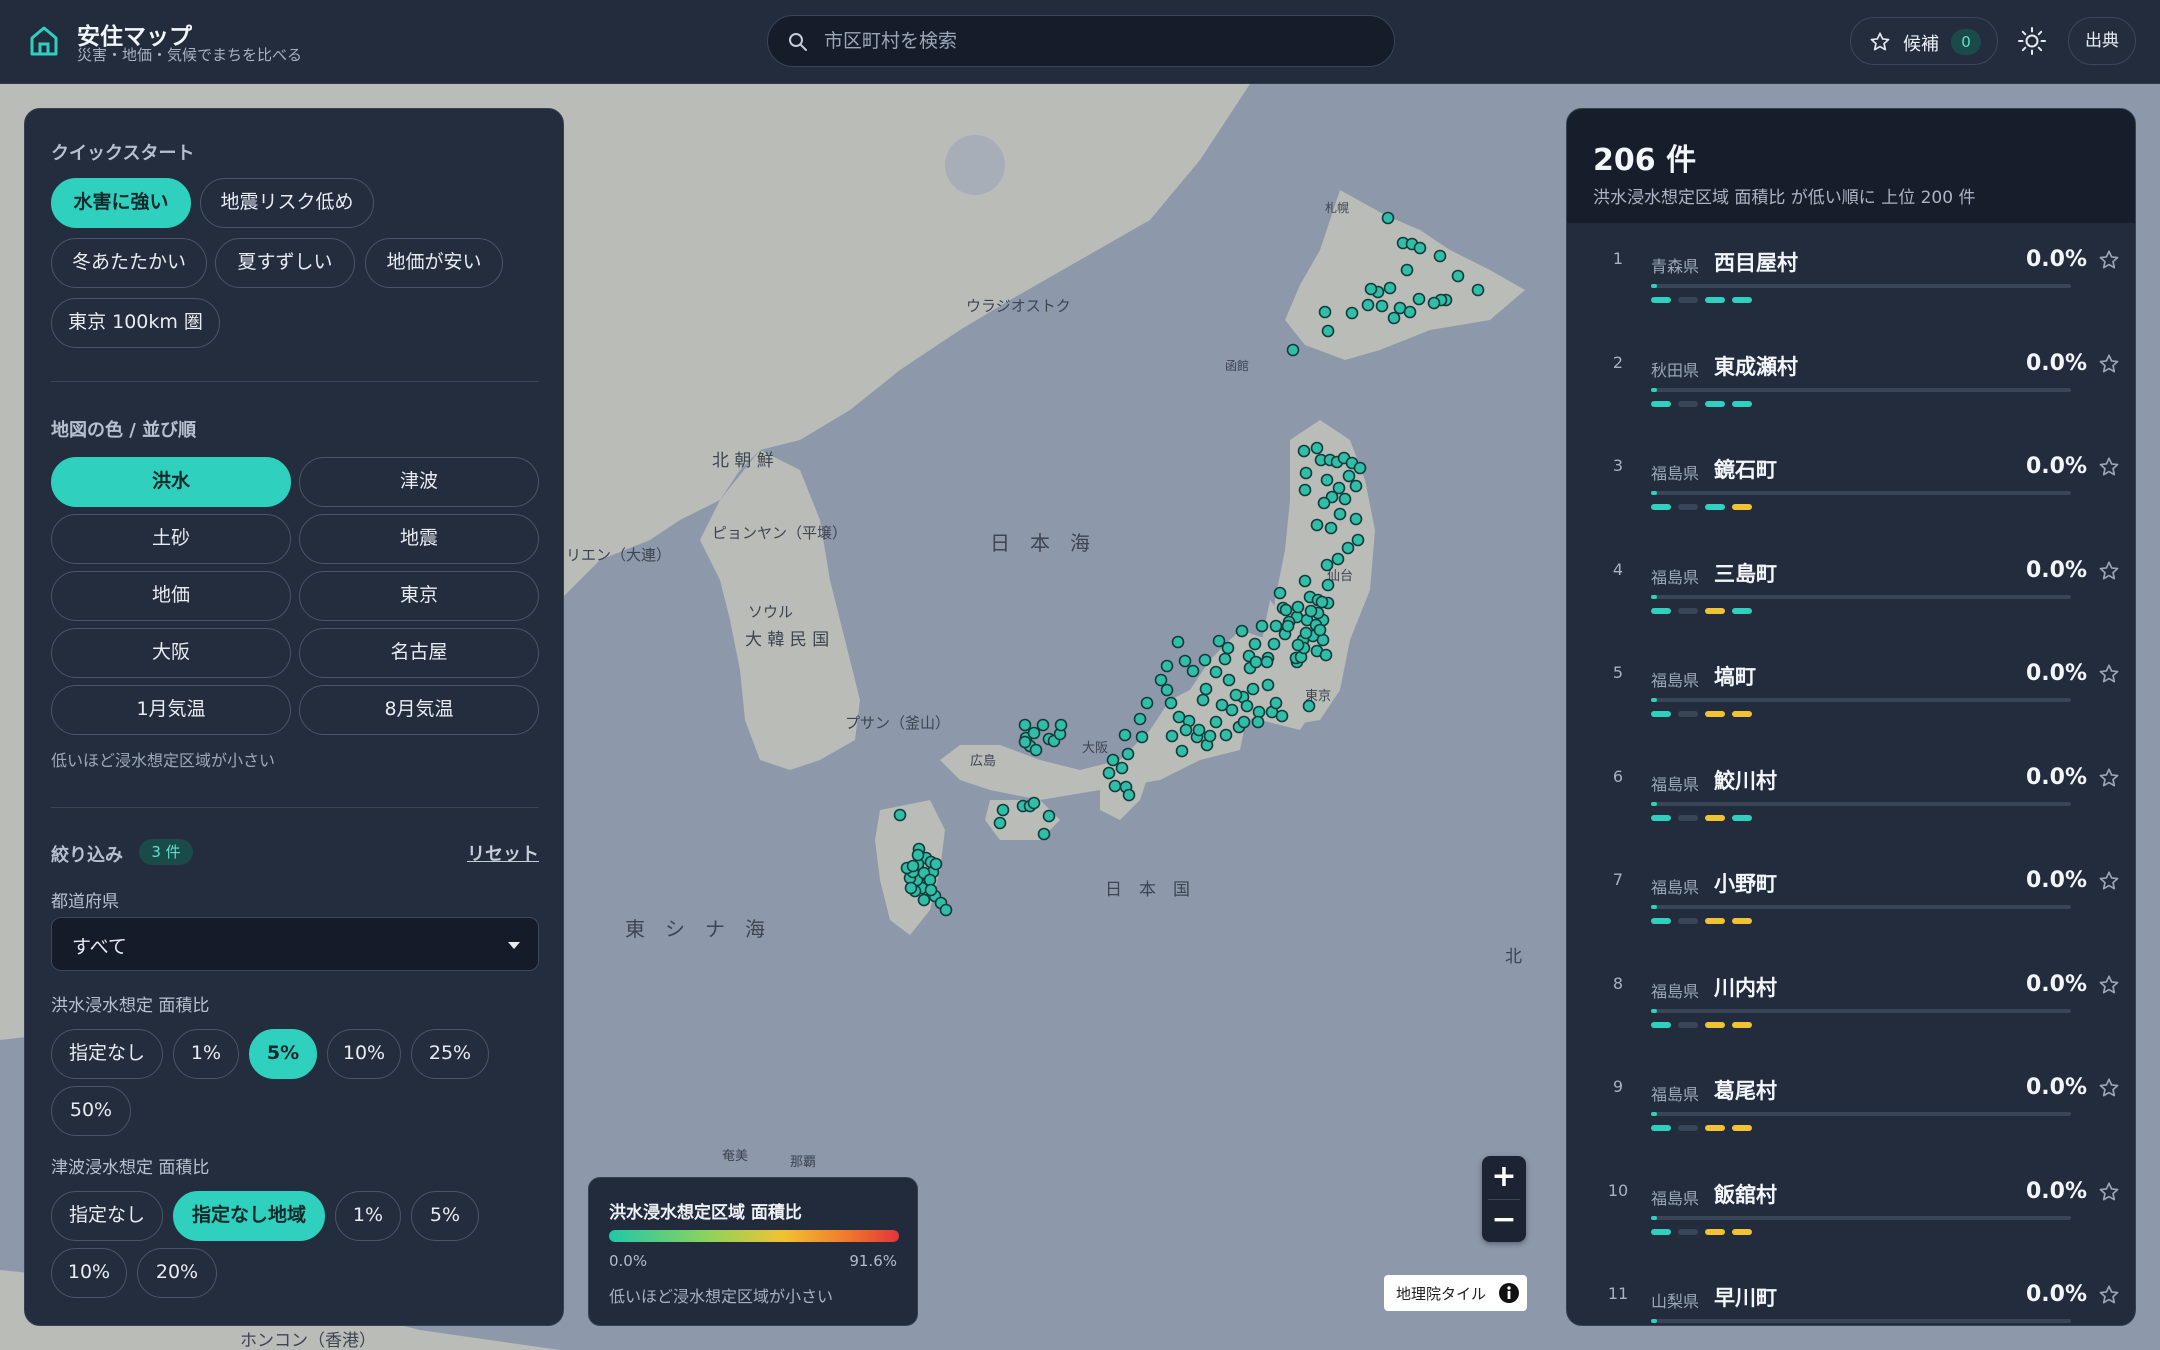  Describe the element at coordinates (171, 596) in the screenshot. I see `colorby-land-price: 地価` at that location.